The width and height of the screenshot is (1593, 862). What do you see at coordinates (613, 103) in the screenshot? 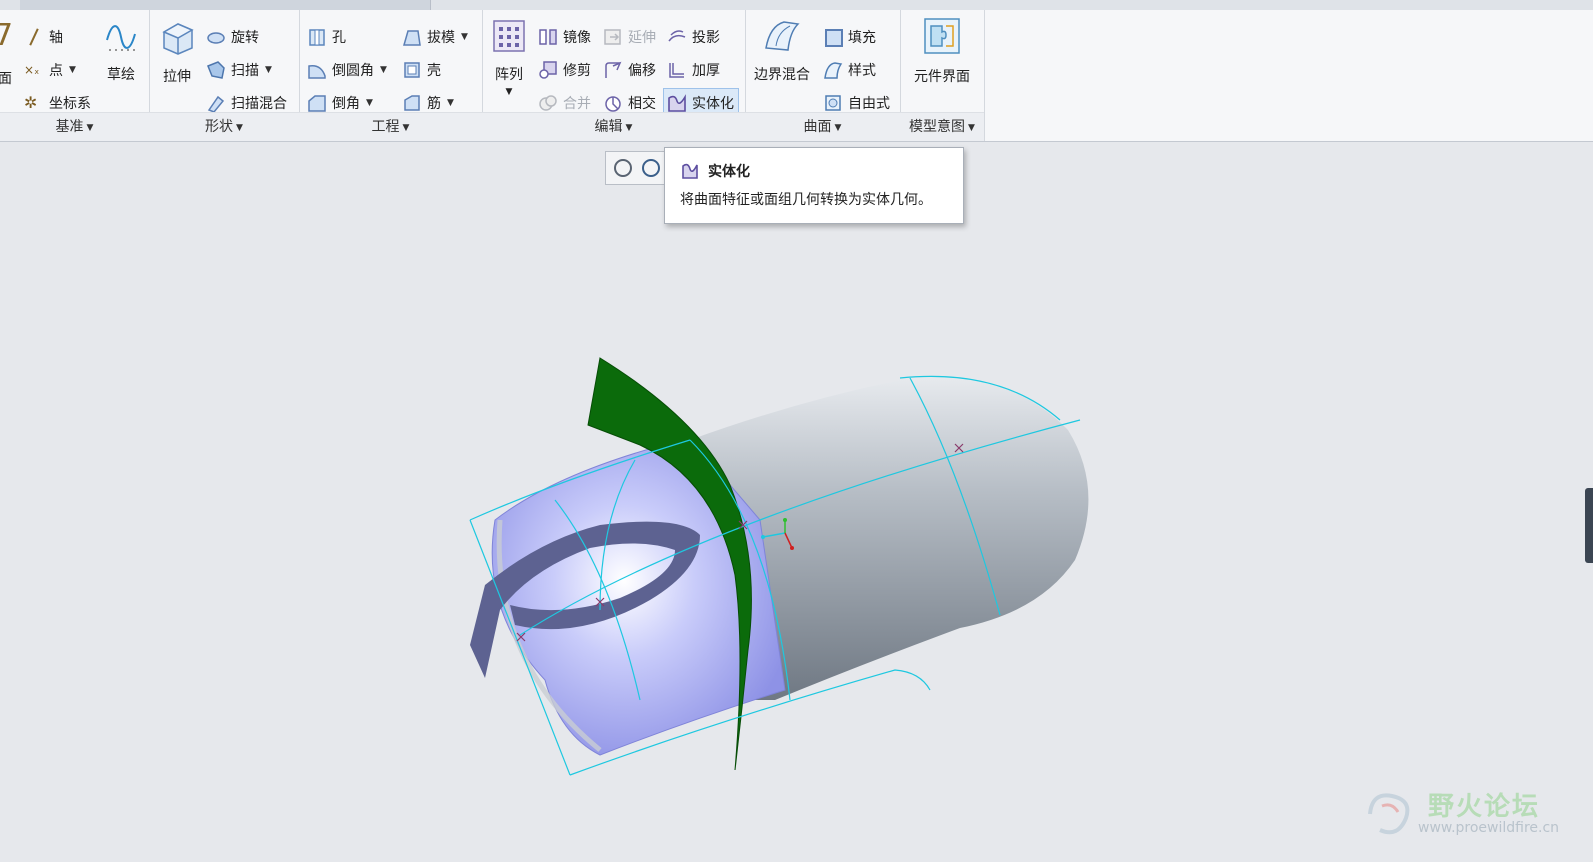
I see `intersect-icon` at bounding box center [613, 103].